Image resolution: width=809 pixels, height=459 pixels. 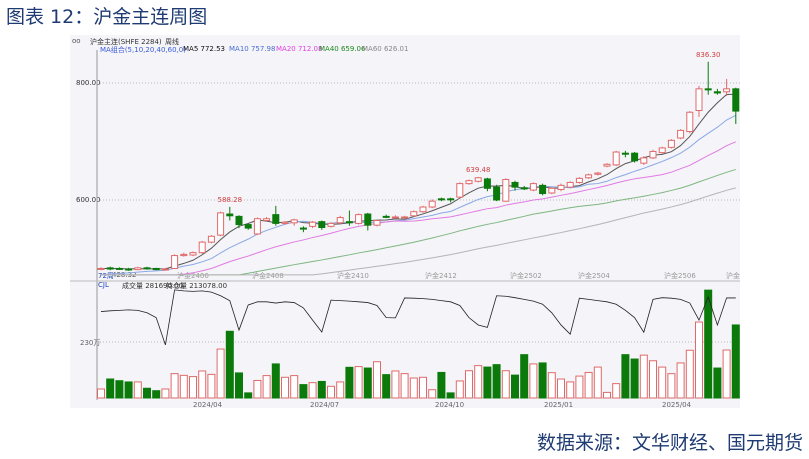 What do you see at coordinates (708, 55) in the screenshot?
I see `high-annotation: 836.30` at bounding box center [708, 55].